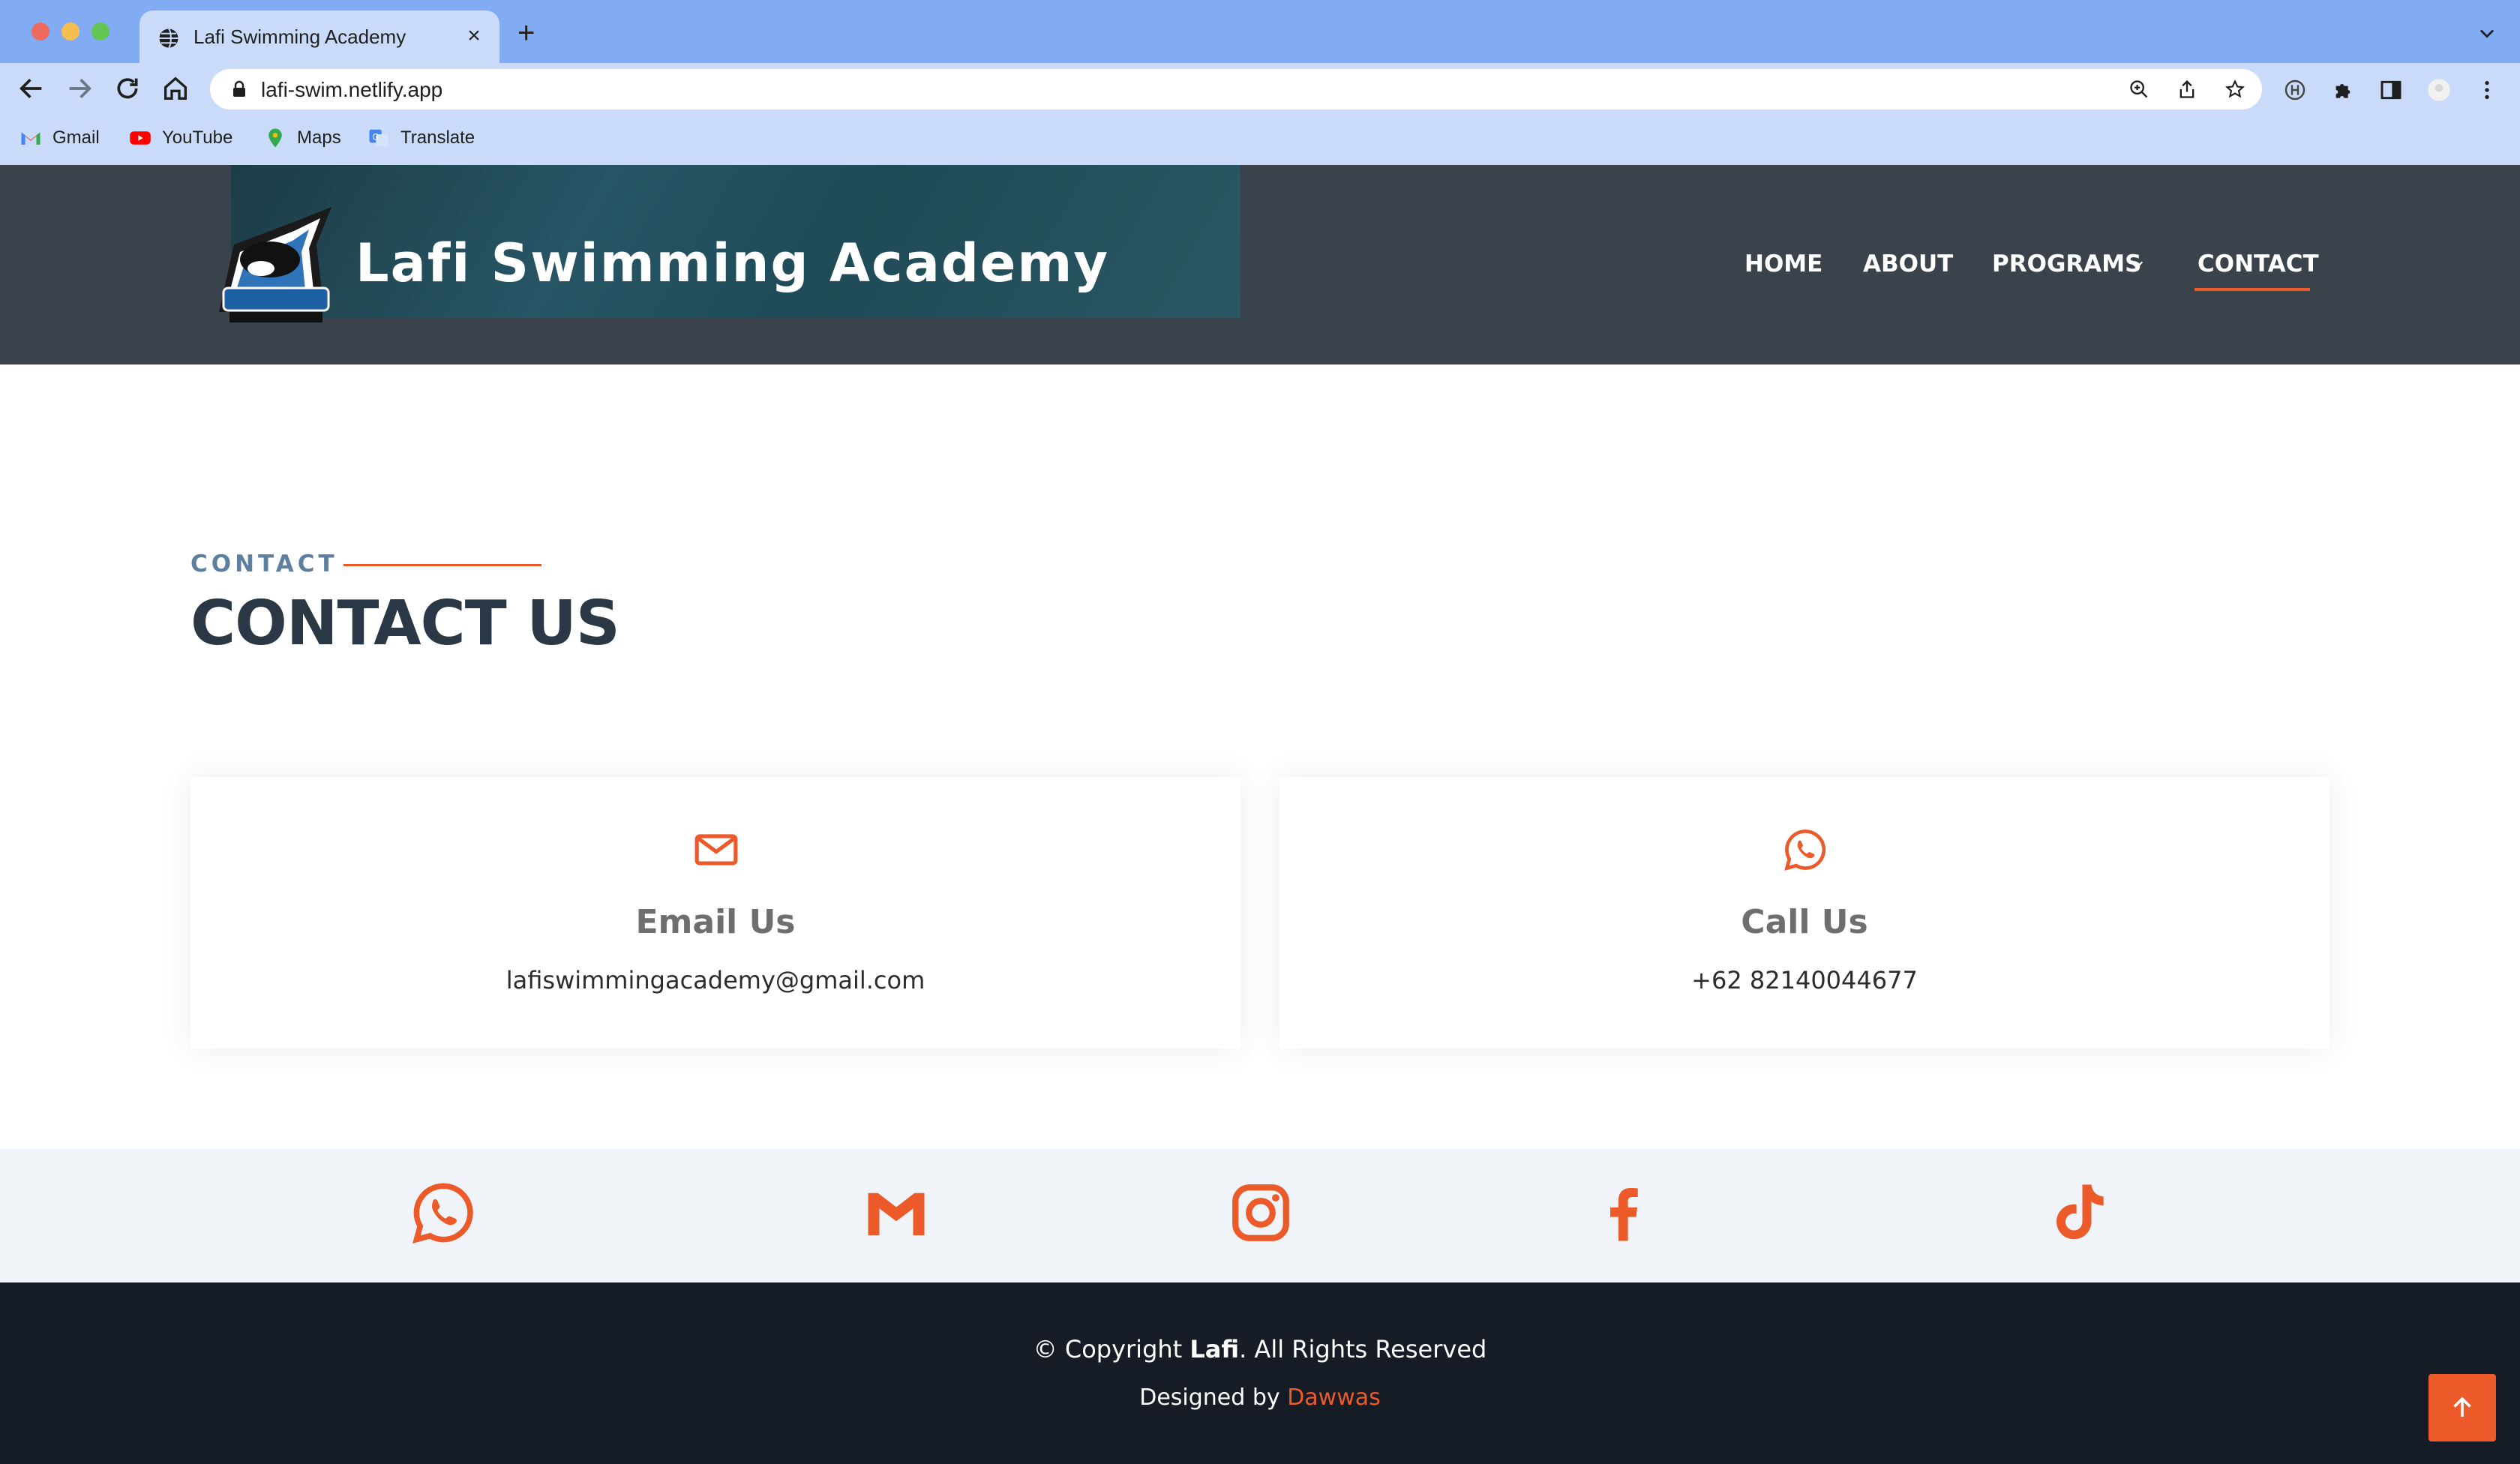 This screenshot has height=1464, width=2520. Describe the element at coordinates (274, 264) in the screenshot. I see `orca-logo-icon` at that location.